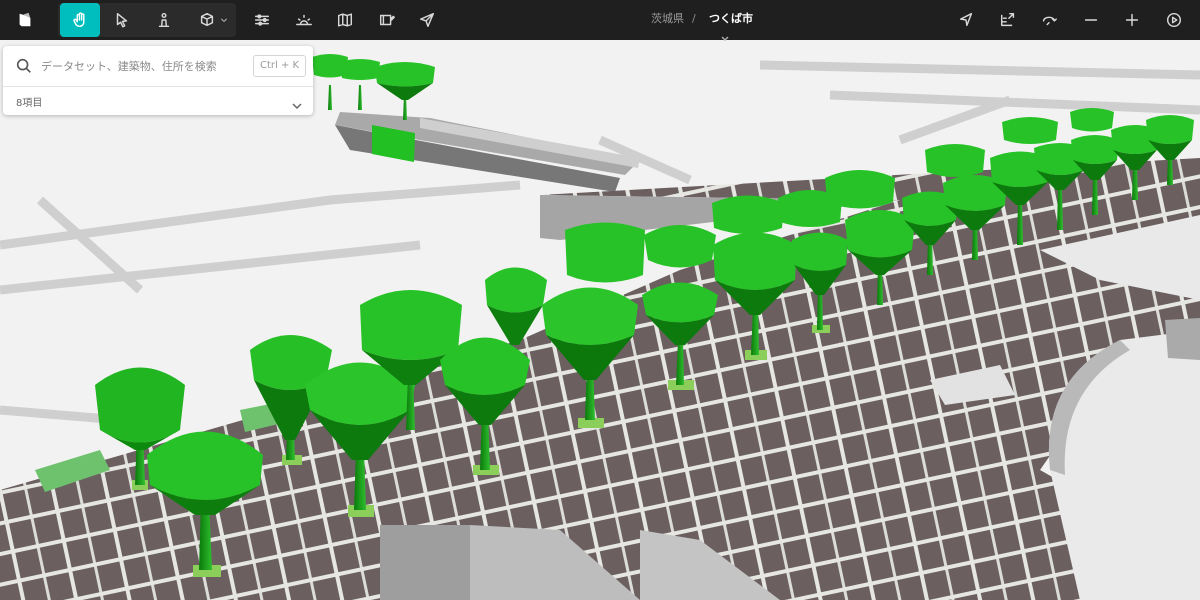 Image resolution: width=1200 pixels, height=600 pixels. What do you see at coordinates (143, 66) in the screenshot?
I see `search-input` at bounding box center [143, 66].